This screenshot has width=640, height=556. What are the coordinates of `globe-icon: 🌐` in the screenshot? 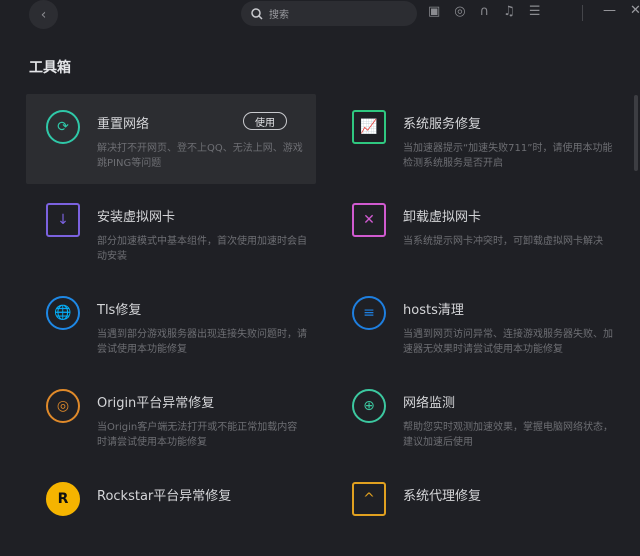 It's located at (63, 313).